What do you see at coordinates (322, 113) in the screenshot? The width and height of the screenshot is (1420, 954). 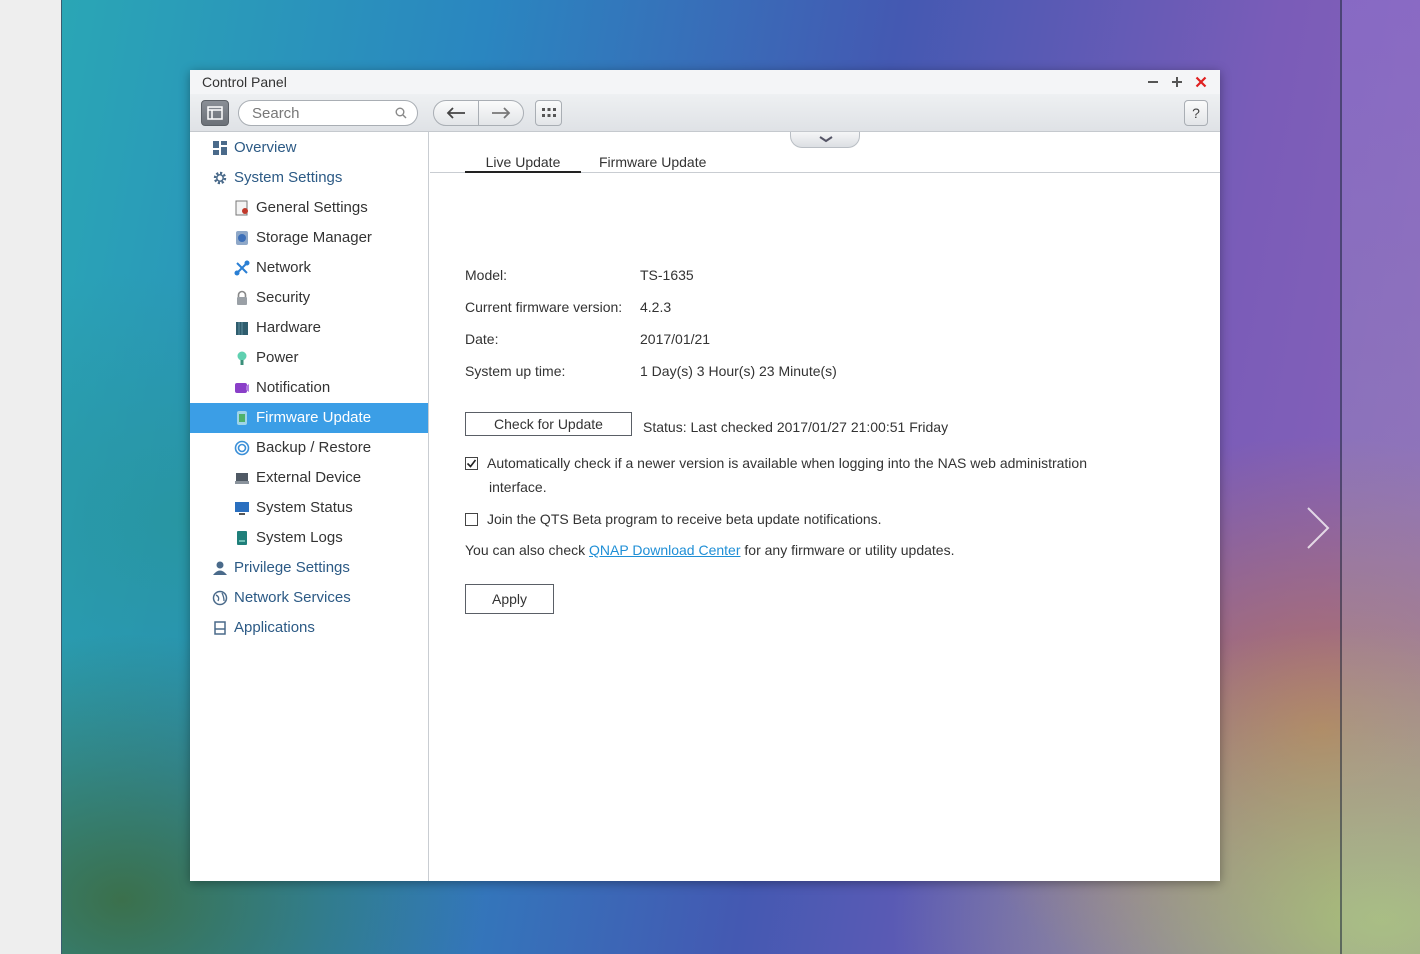 I see `search-input` at bounding box center [322, 113].